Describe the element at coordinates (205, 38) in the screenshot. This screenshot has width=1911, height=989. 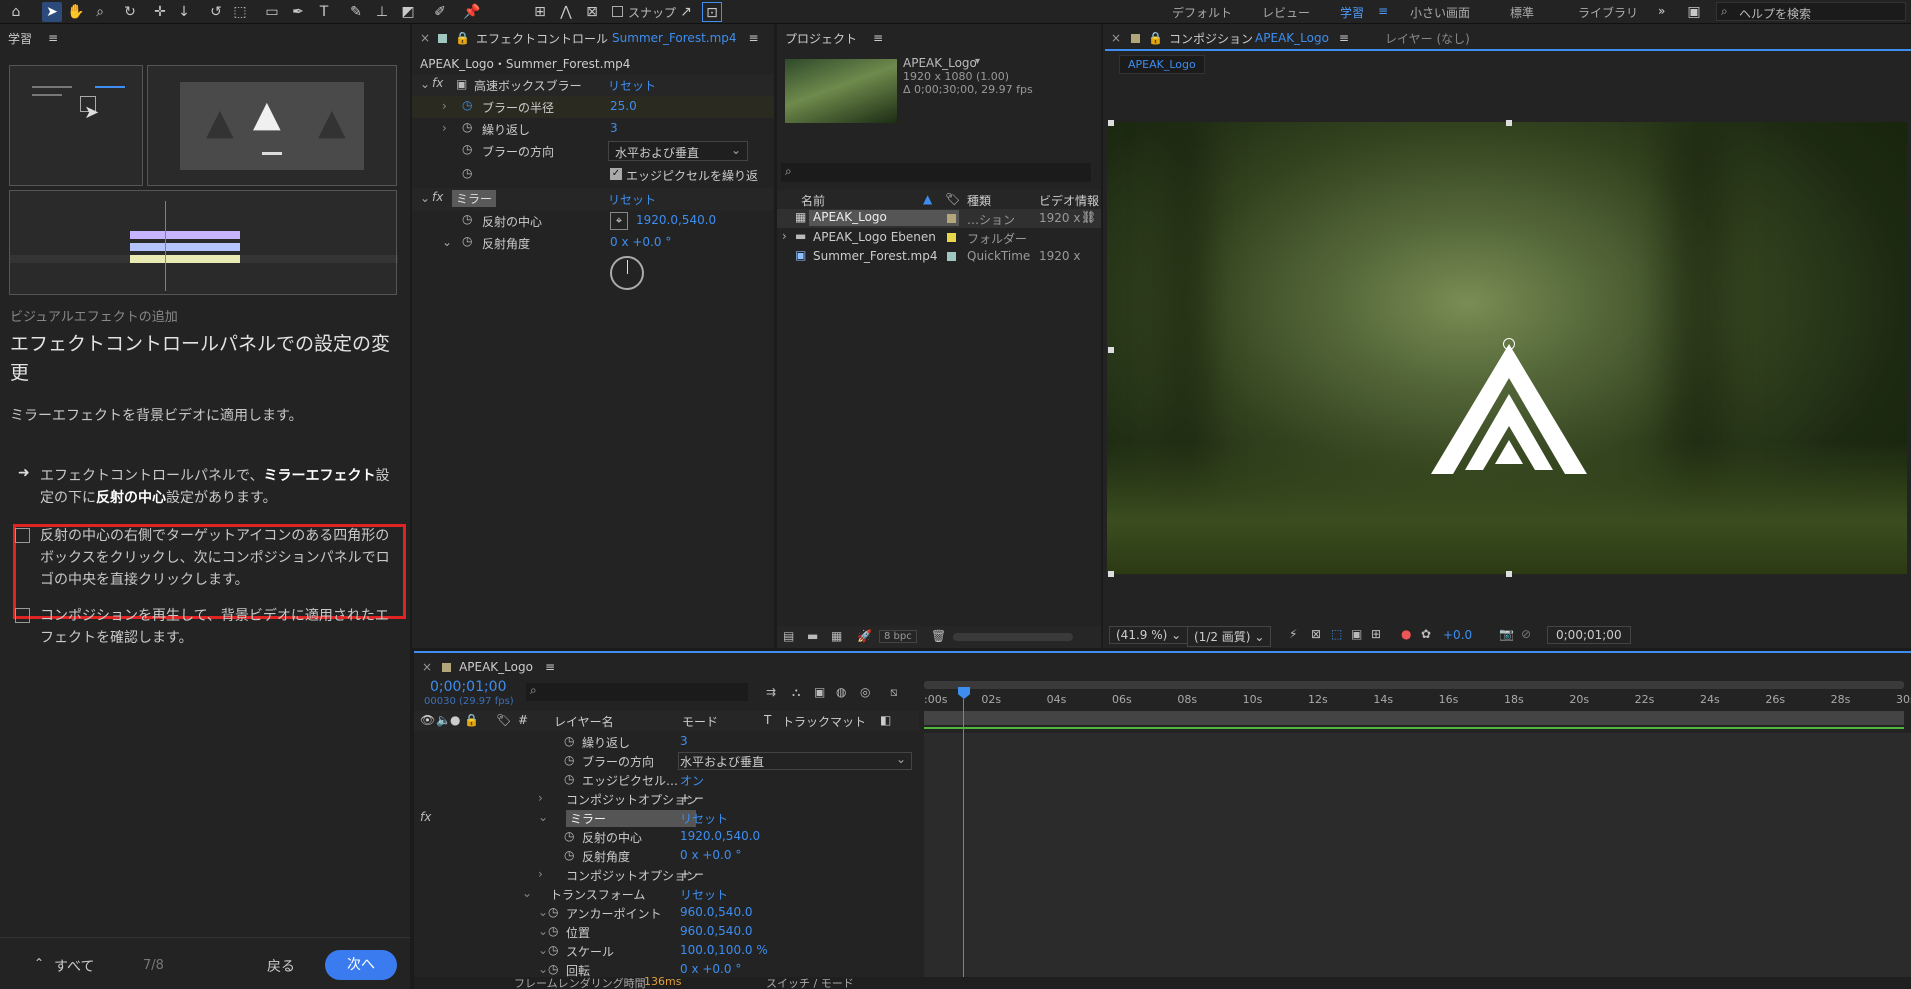
I see `learn-tab: 学習 ≡` at that location.